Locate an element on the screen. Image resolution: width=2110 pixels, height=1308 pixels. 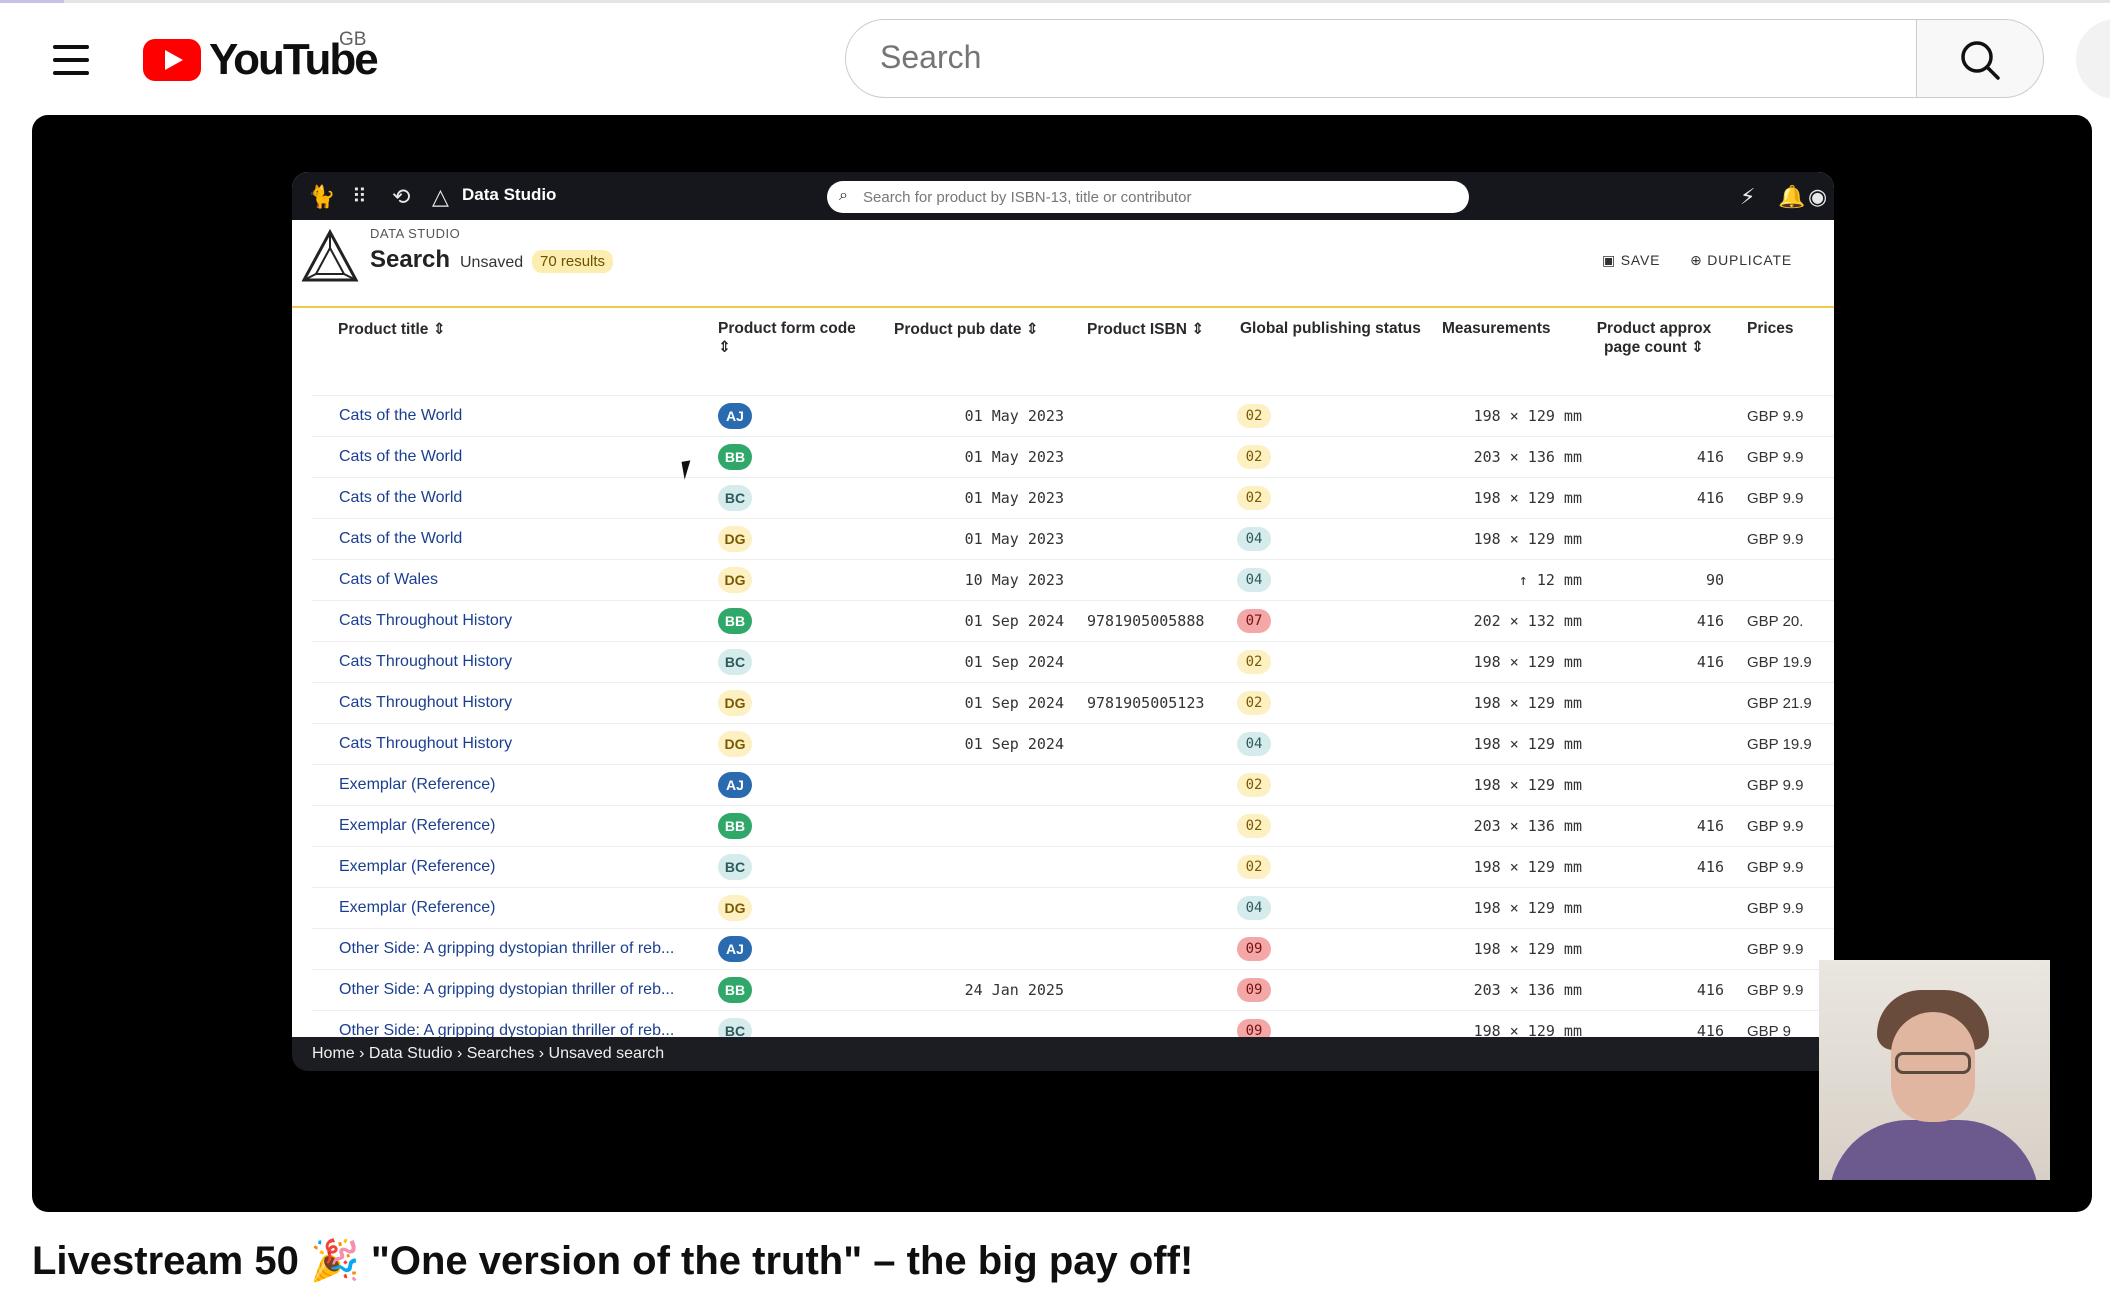
search-input is located at coordinates (1380, 57).